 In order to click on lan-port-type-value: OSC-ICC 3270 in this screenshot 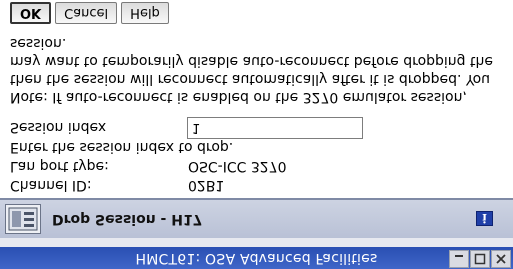, I will do `click(237, 166)`.